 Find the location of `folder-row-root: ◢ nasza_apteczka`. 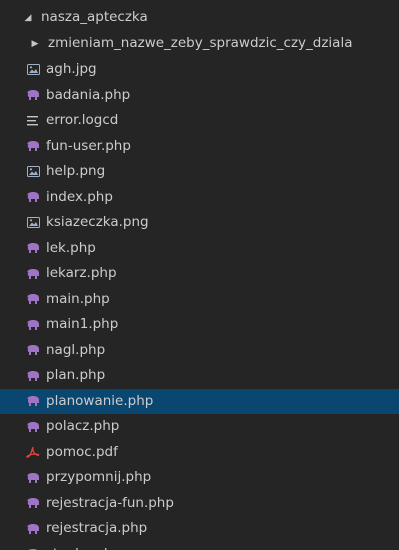

folder-row-root: ◢ nasza_apteczka is located at coordinates (199, 17).